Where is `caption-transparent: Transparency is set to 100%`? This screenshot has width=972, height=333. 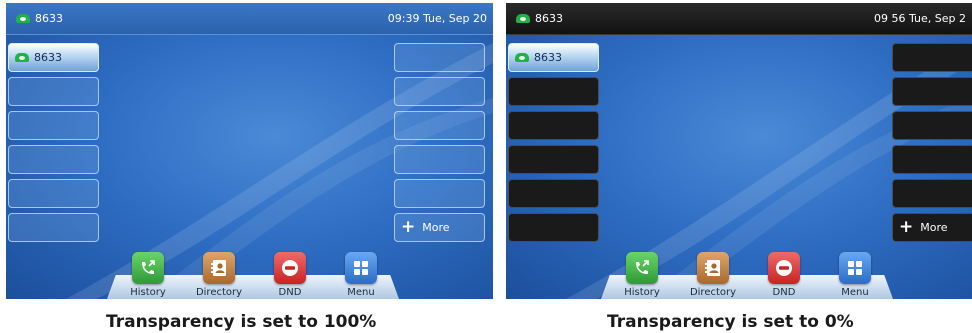
caption-transparent: Transparency is set to 100% is located at coordinates (241, 322).